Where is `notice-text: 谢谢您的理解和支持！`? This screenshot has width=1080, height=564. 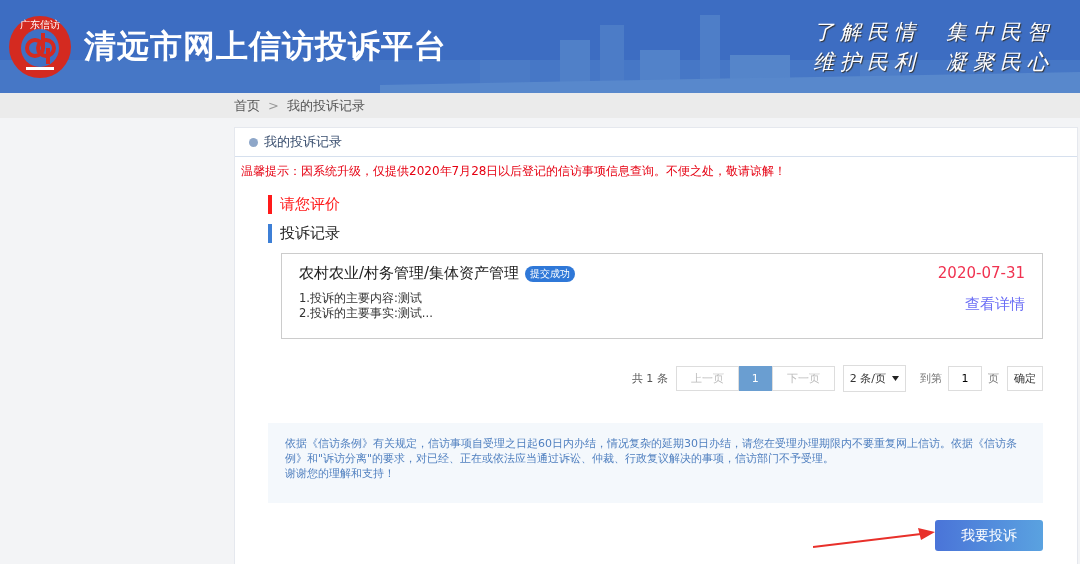
notice-text: 谢谢您的理解和支持！ is located at coordinates (340, 473).